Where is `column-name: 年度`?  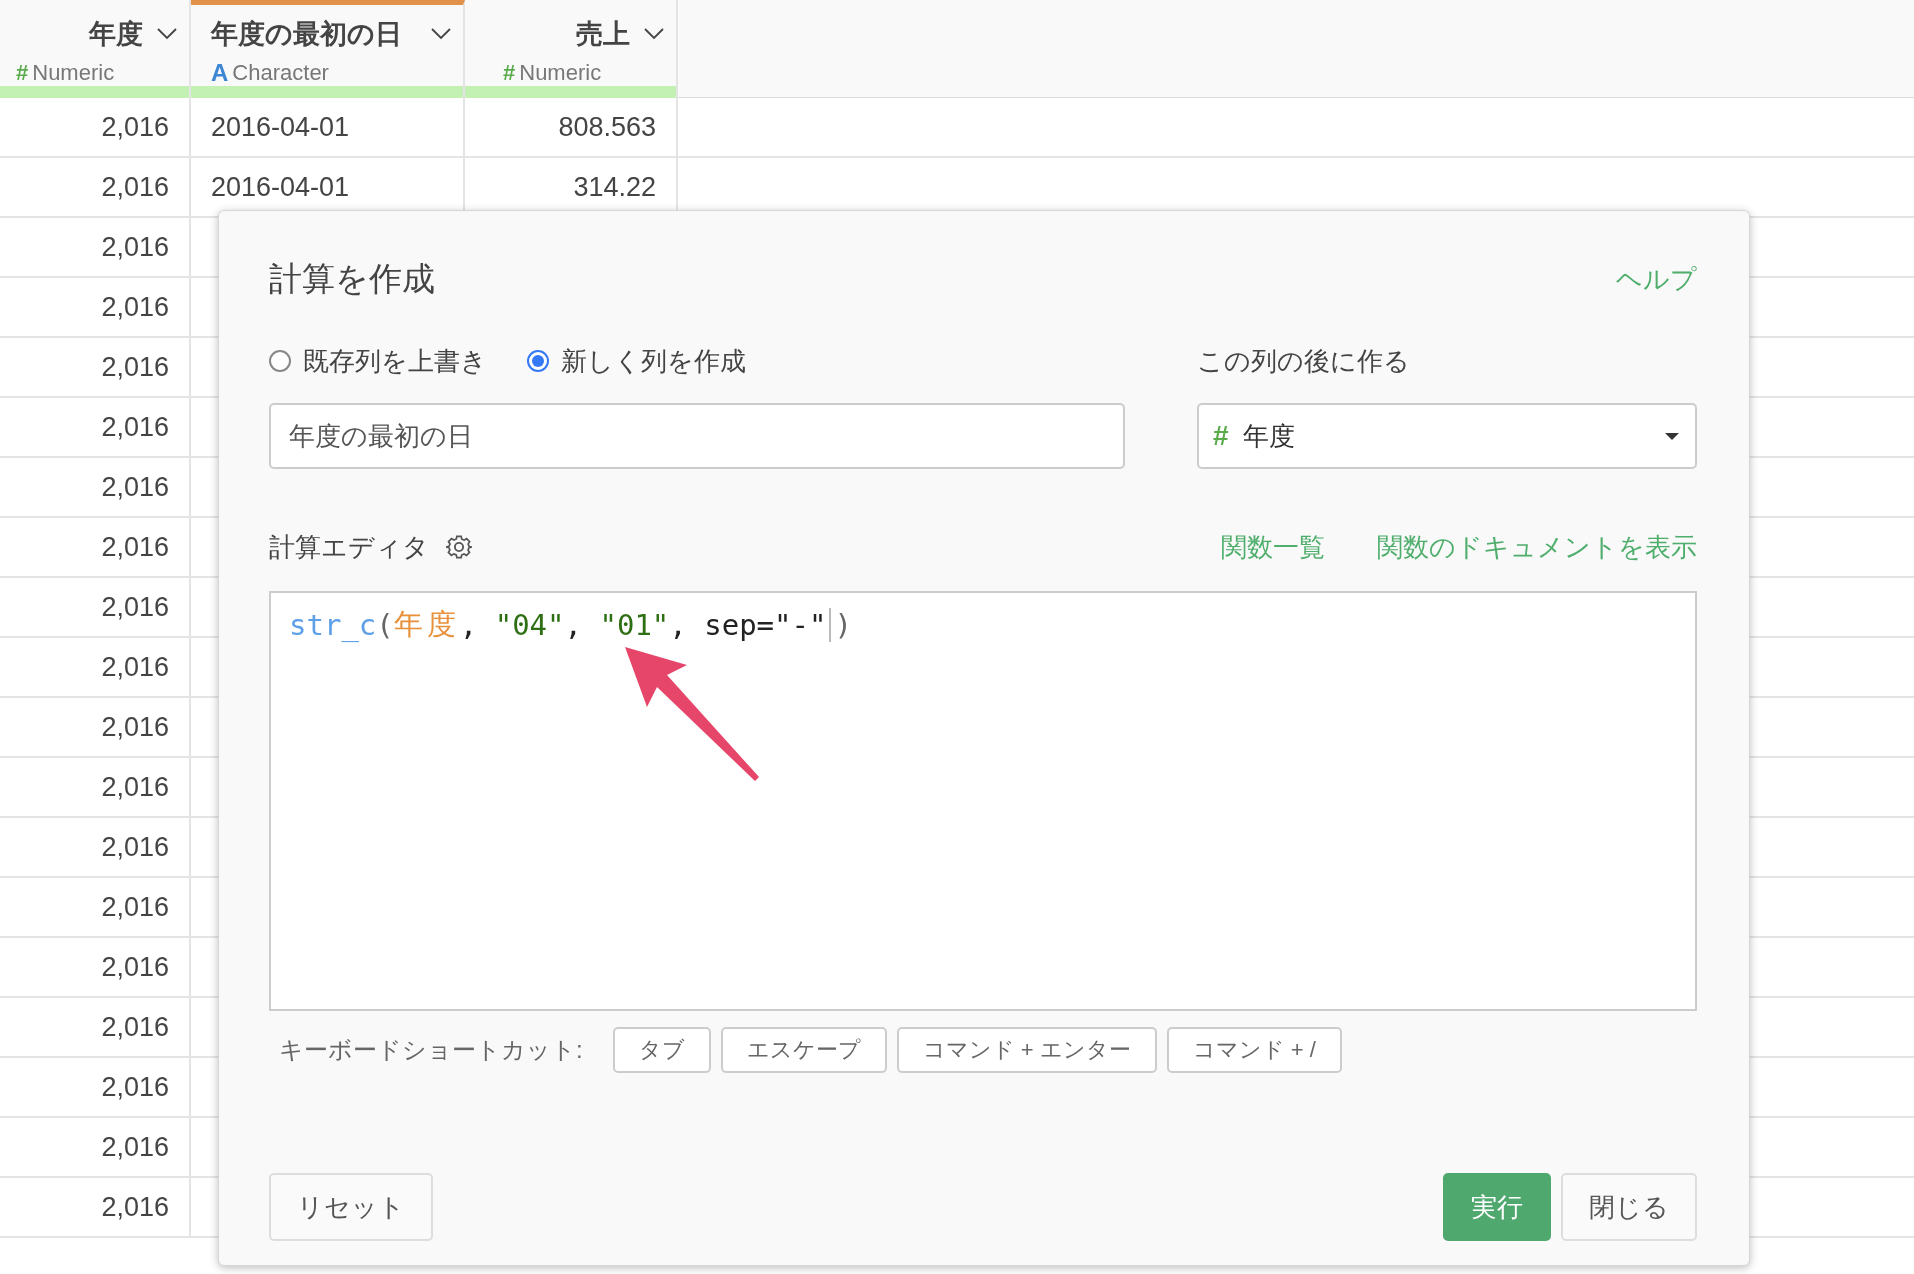 column-name: 年度 is located at coordinates (116, 34).